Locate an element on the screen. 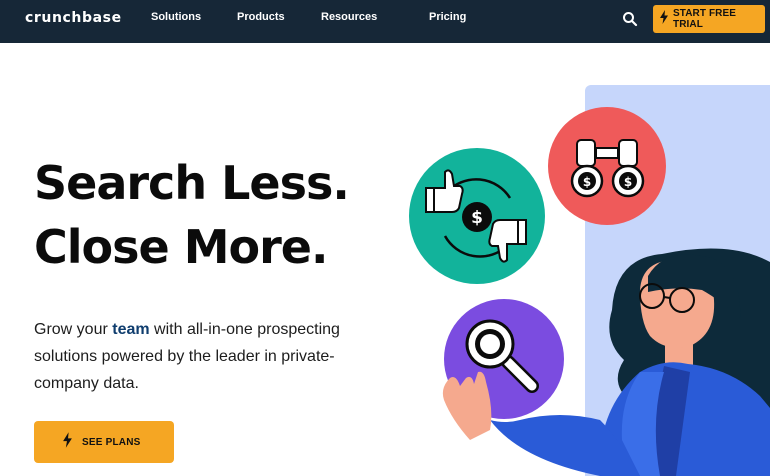 This screenshot has width=770, height=476. binoculars-badge: $ $ is located at coordinates (607, 166).